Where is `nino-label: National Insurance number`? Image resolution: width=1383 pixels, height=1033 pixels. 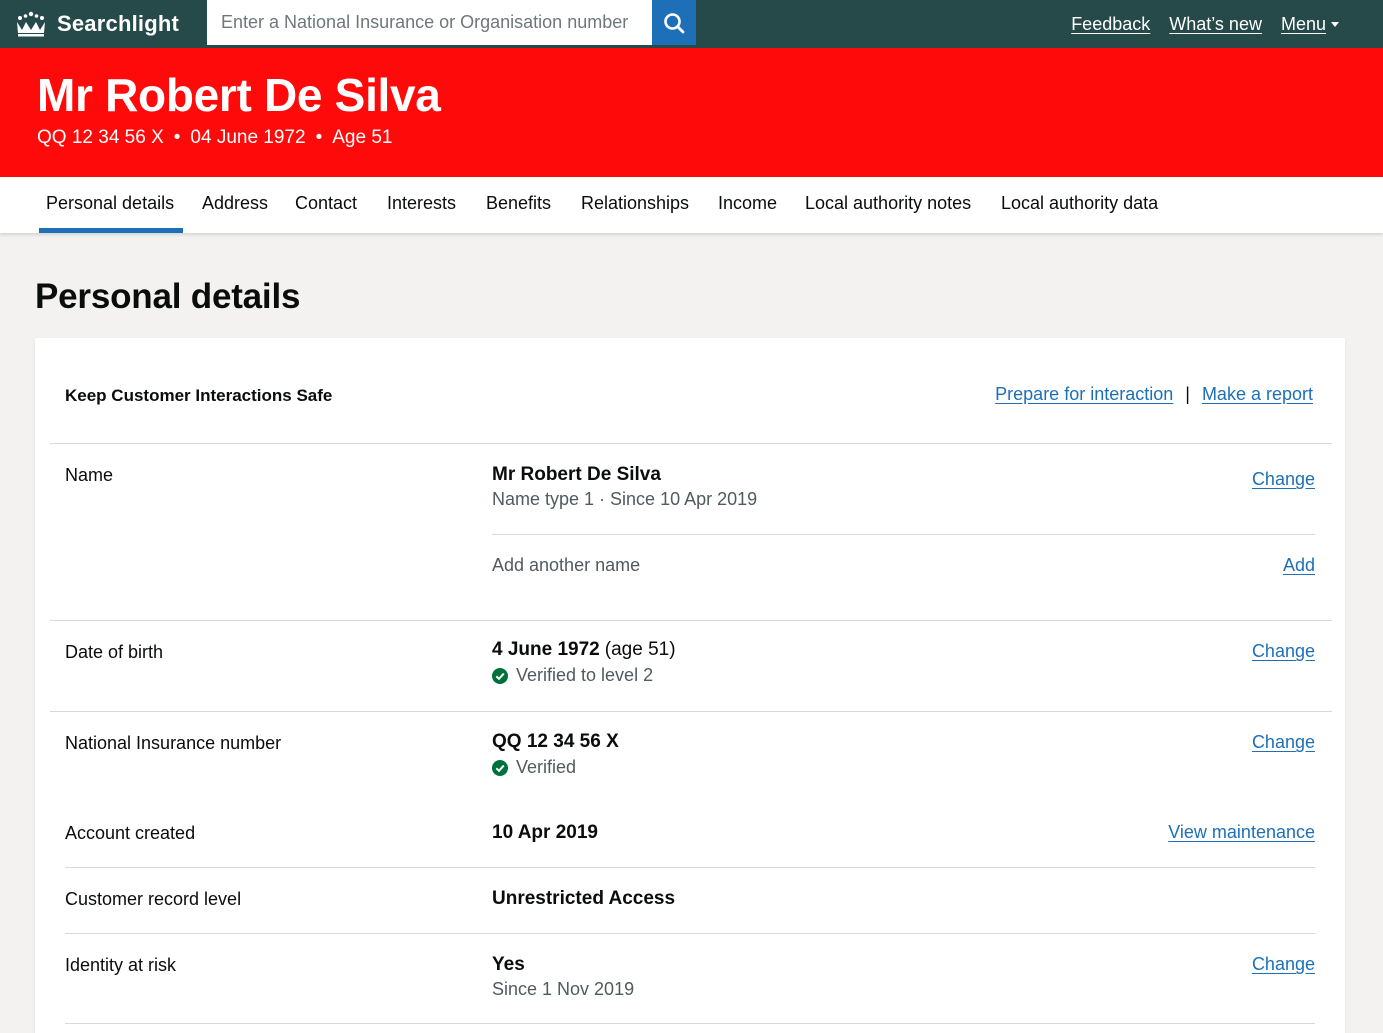
nino-label: National Insurance number is located at coordinates (173, 743).